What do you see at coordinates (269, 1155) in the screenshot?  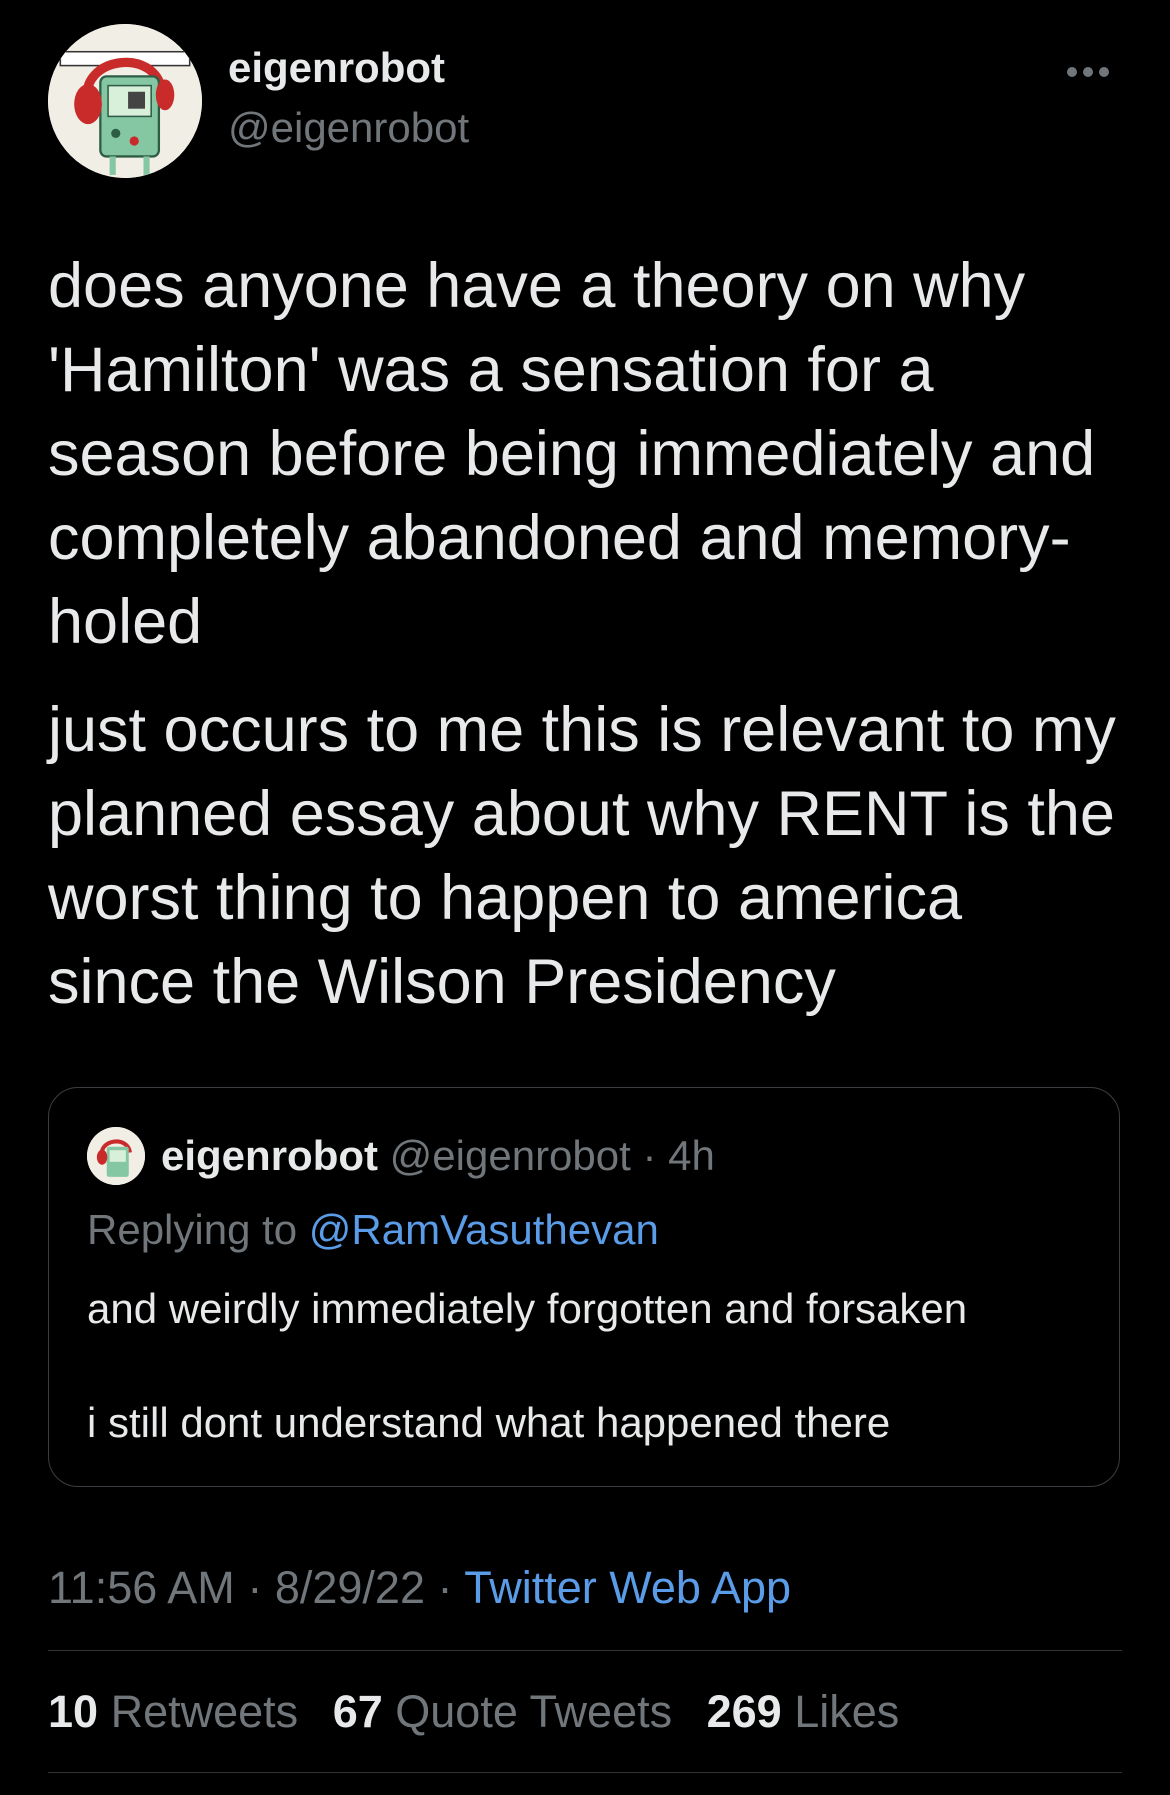 I see `quoted-author-name: eigenrobot` at bounding box center [269, 1155].